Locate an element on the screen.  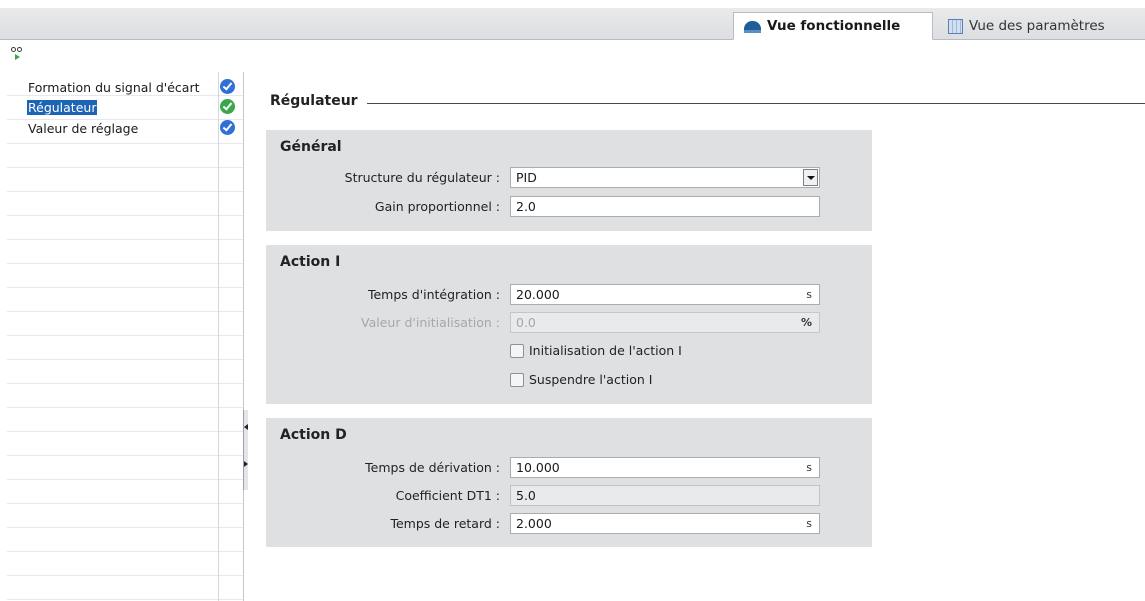
integration-time-label: Temps d'intégration : is located at coordinates (433, 294).